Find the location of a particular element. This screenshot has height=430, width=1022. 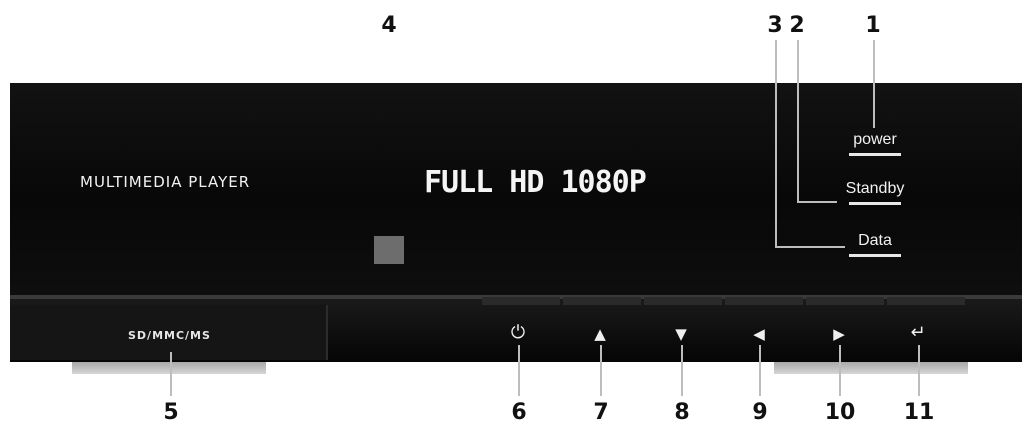

right-foot is located at coordinates (871, 368).